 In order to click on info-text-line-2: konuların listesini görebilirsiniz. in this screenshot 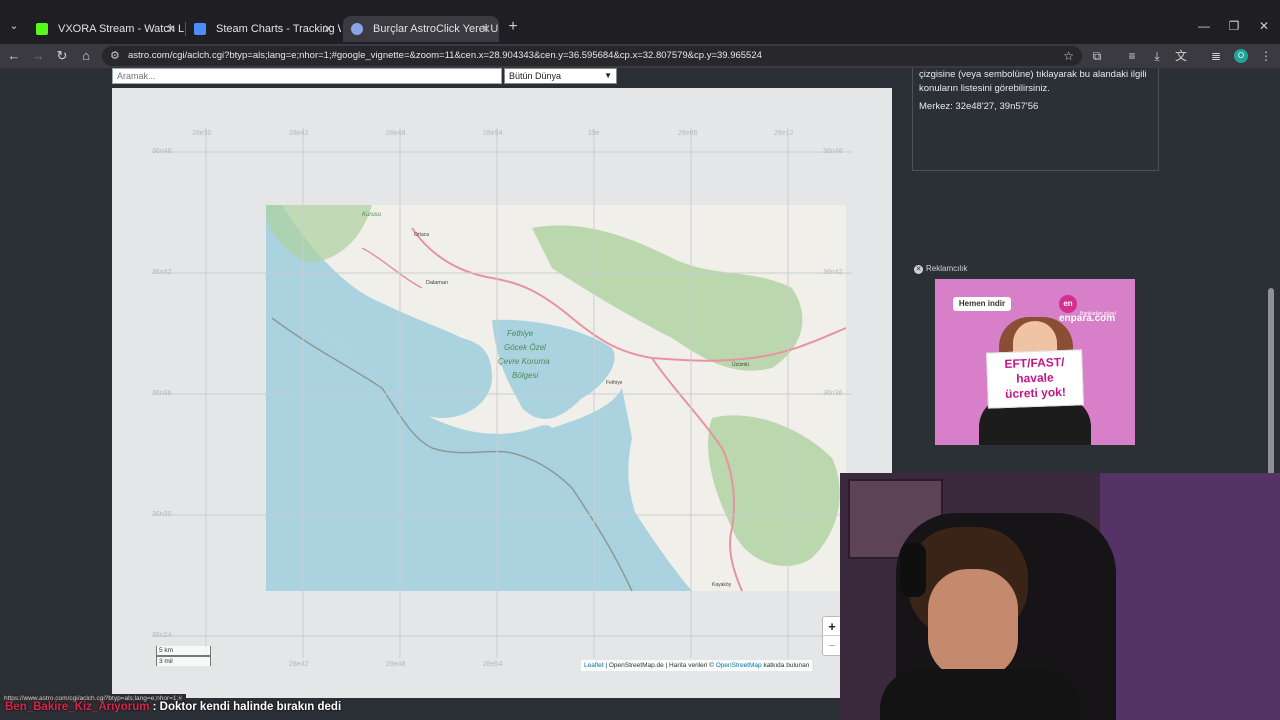, I will do `click(984, 88)`.